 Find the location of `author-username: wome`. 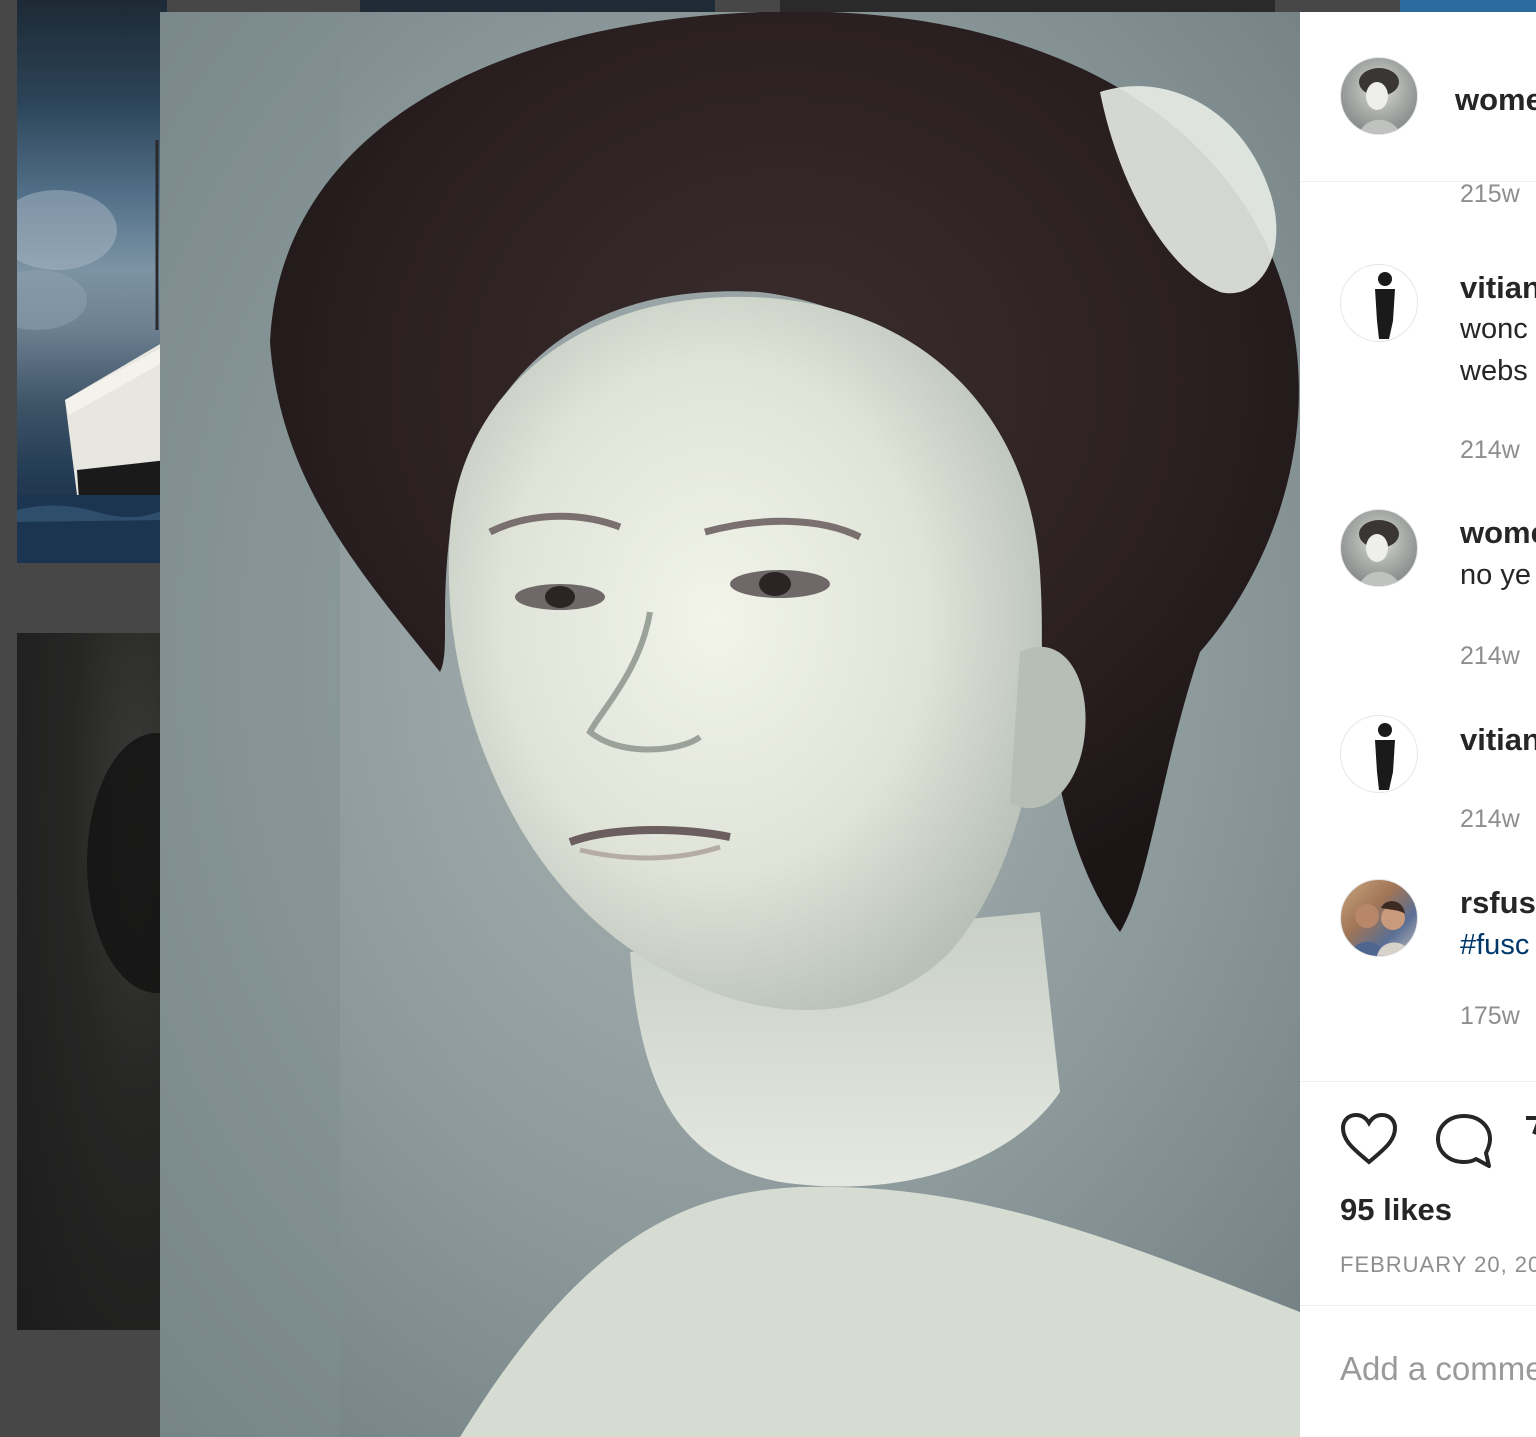

author-username: wome is located at coordinates (1495, 100).